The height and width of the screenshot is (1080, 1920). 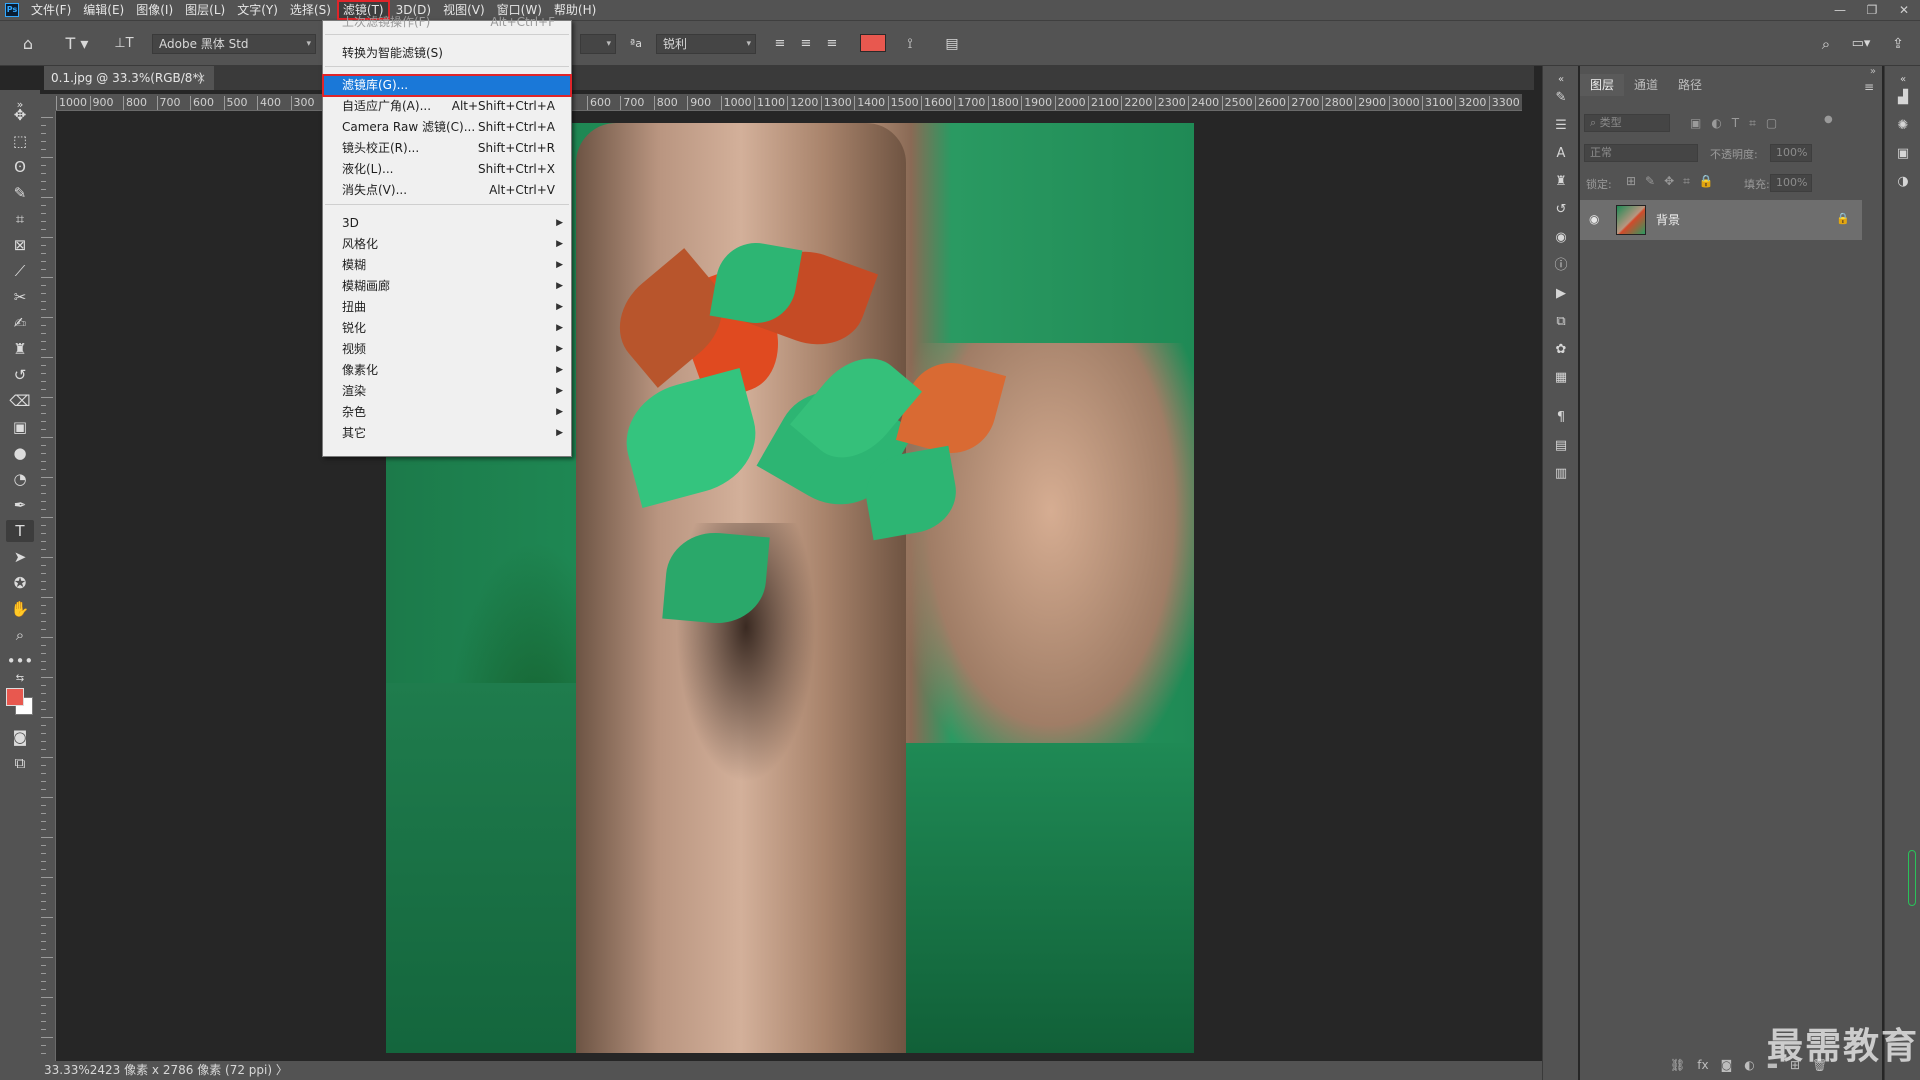 I want to click on properties-icon: ◉, so click(x=1561, y=238).